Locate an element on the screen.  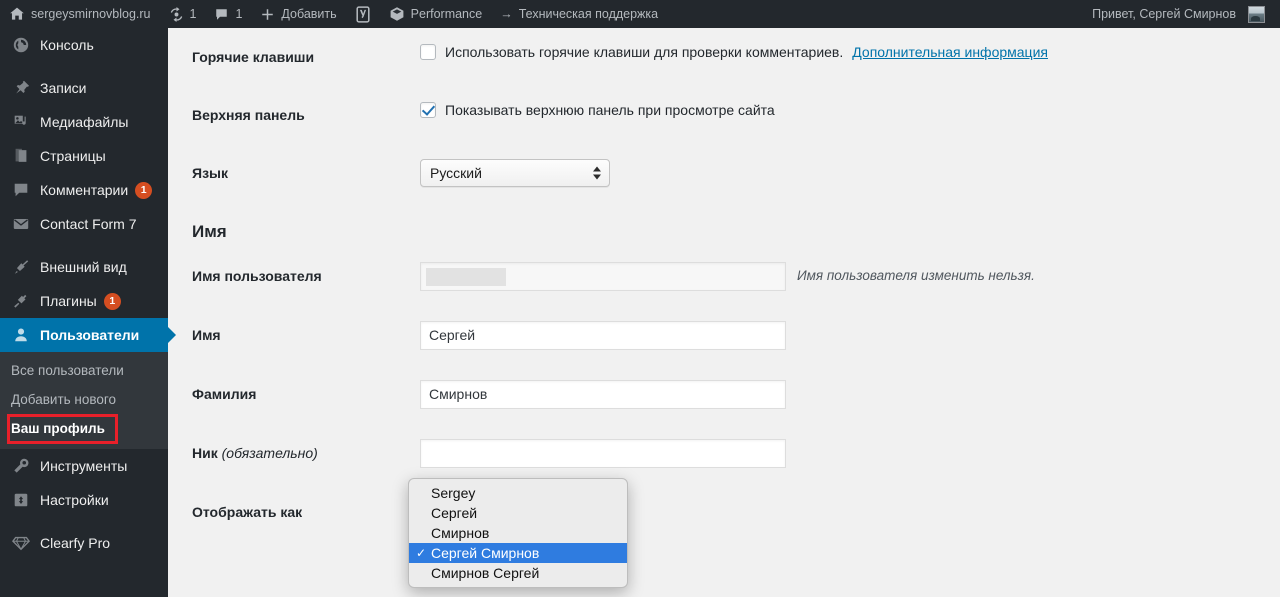
adminbar-yoast is located at coordinates (363, 14).